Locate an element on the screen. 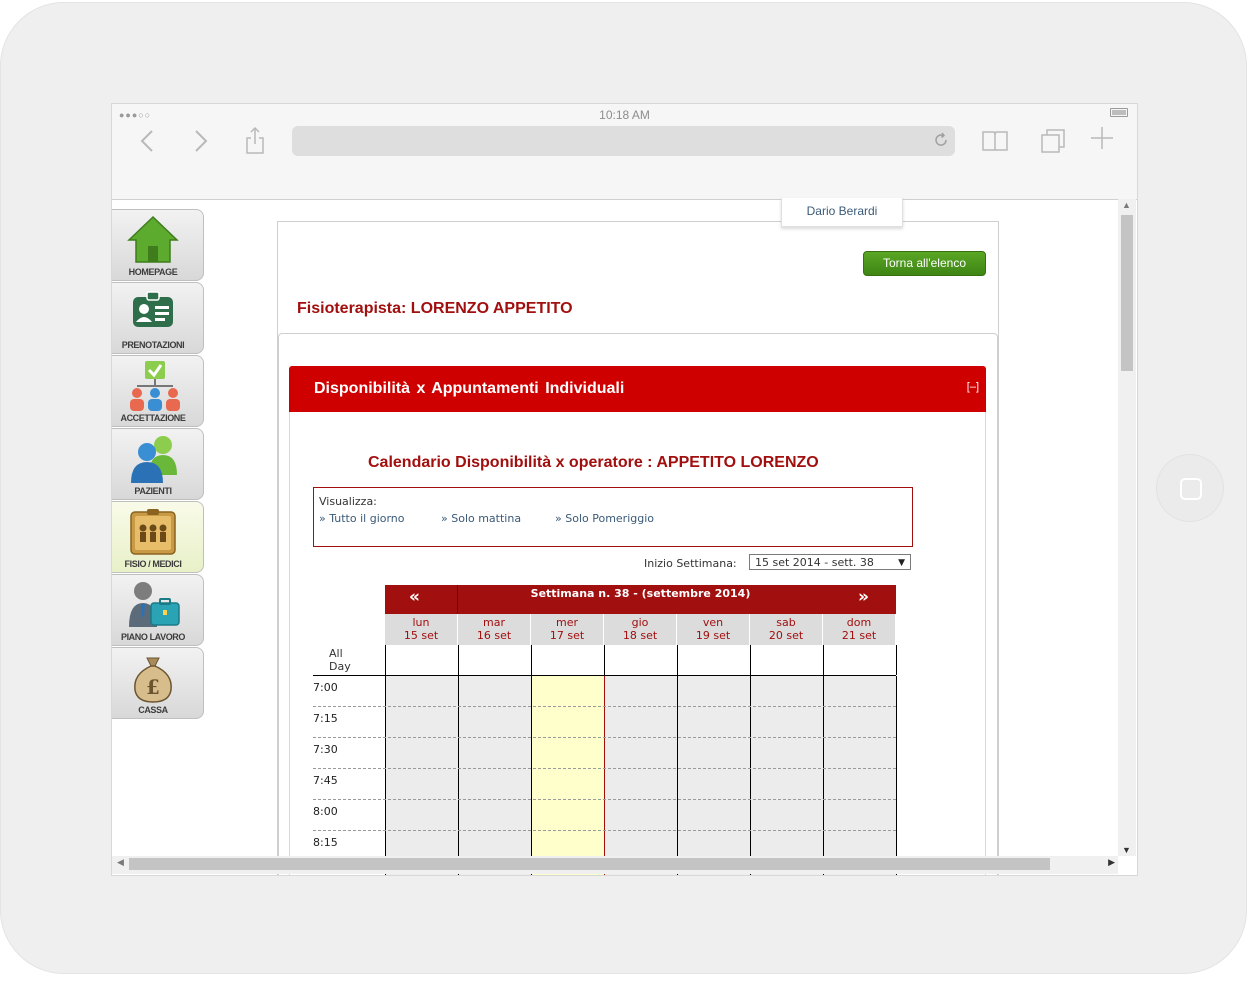 This screenshot has width=1255, height=982. scroll-right-icon: ▶ is located at coordinates (1111, 862).